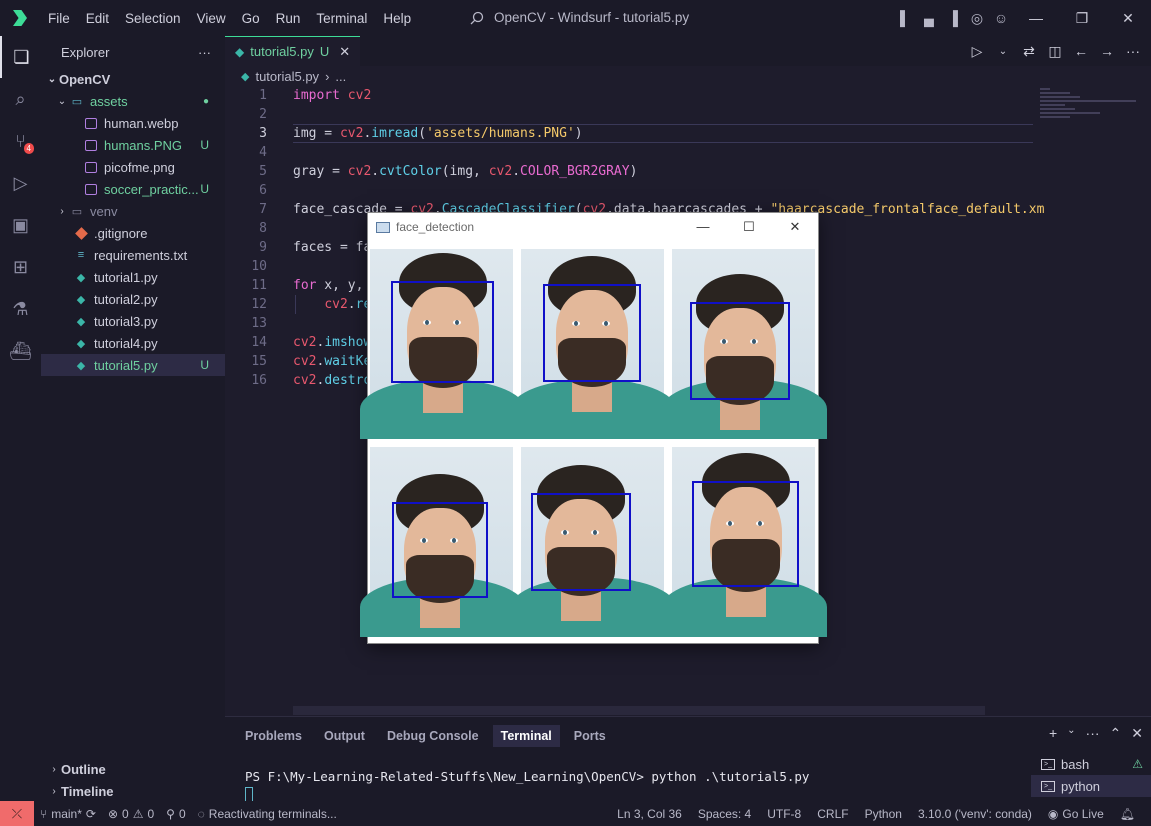 The width and height of the screenshot is (1151, 826). What do you see at coordinates (133, 769) in the screenshot?
I see `outline-section: › Outline` at bounding box center [133, 769].